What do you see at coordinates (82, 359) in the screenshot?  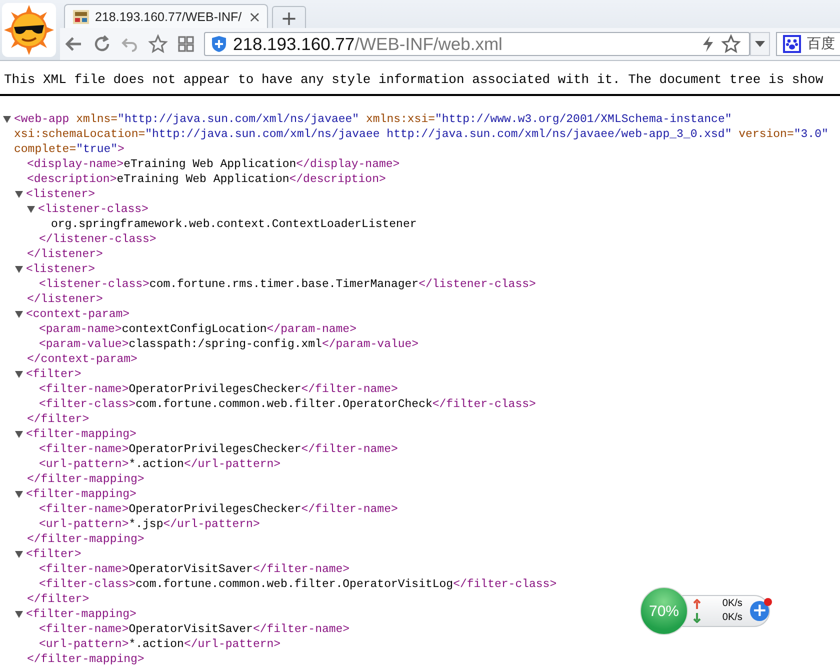 I see `xml-line: </context-param>` at bounding box center [82, 359].